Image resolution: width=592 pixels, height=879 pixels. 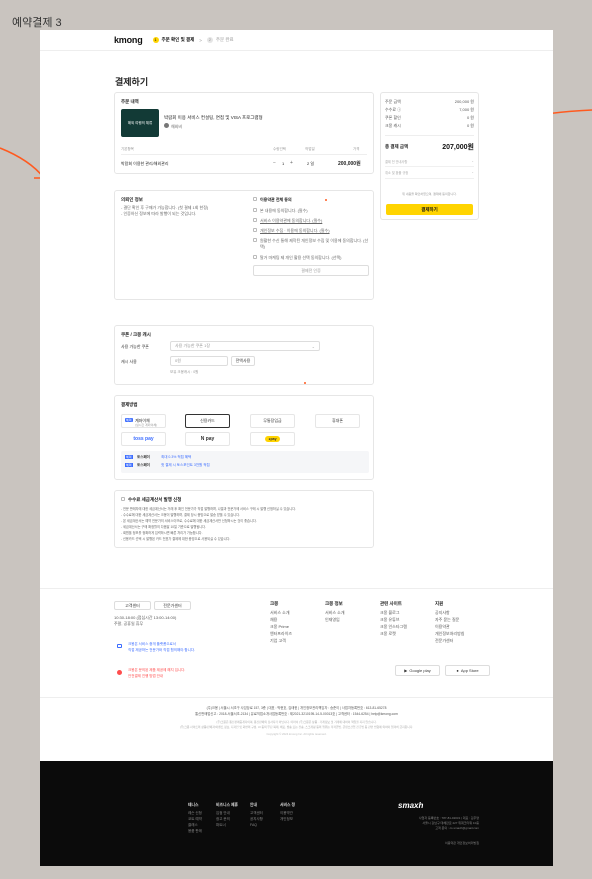 I want to click on footer-col4-item: 전문가센터, so click(x=444, y=641).